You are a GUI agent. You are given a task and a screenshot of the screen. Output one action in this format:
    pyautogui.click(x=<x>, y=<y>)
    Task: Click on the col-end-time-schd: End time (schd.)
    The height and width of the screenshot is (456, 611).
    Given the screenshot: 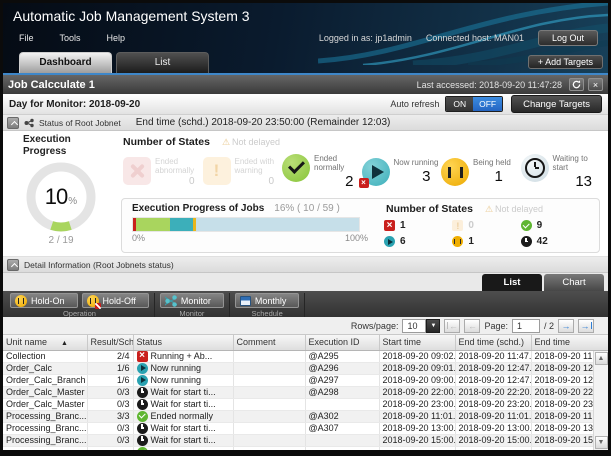 What is the action you would take?
    pyautogui.click(x=493, y=343)
    